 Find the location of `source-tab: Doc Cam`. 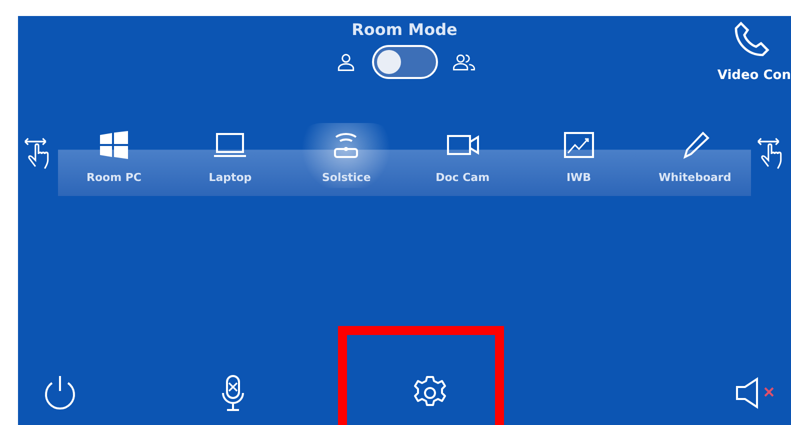

source-tab: Doc Cam is located at coordinates (462, 155).